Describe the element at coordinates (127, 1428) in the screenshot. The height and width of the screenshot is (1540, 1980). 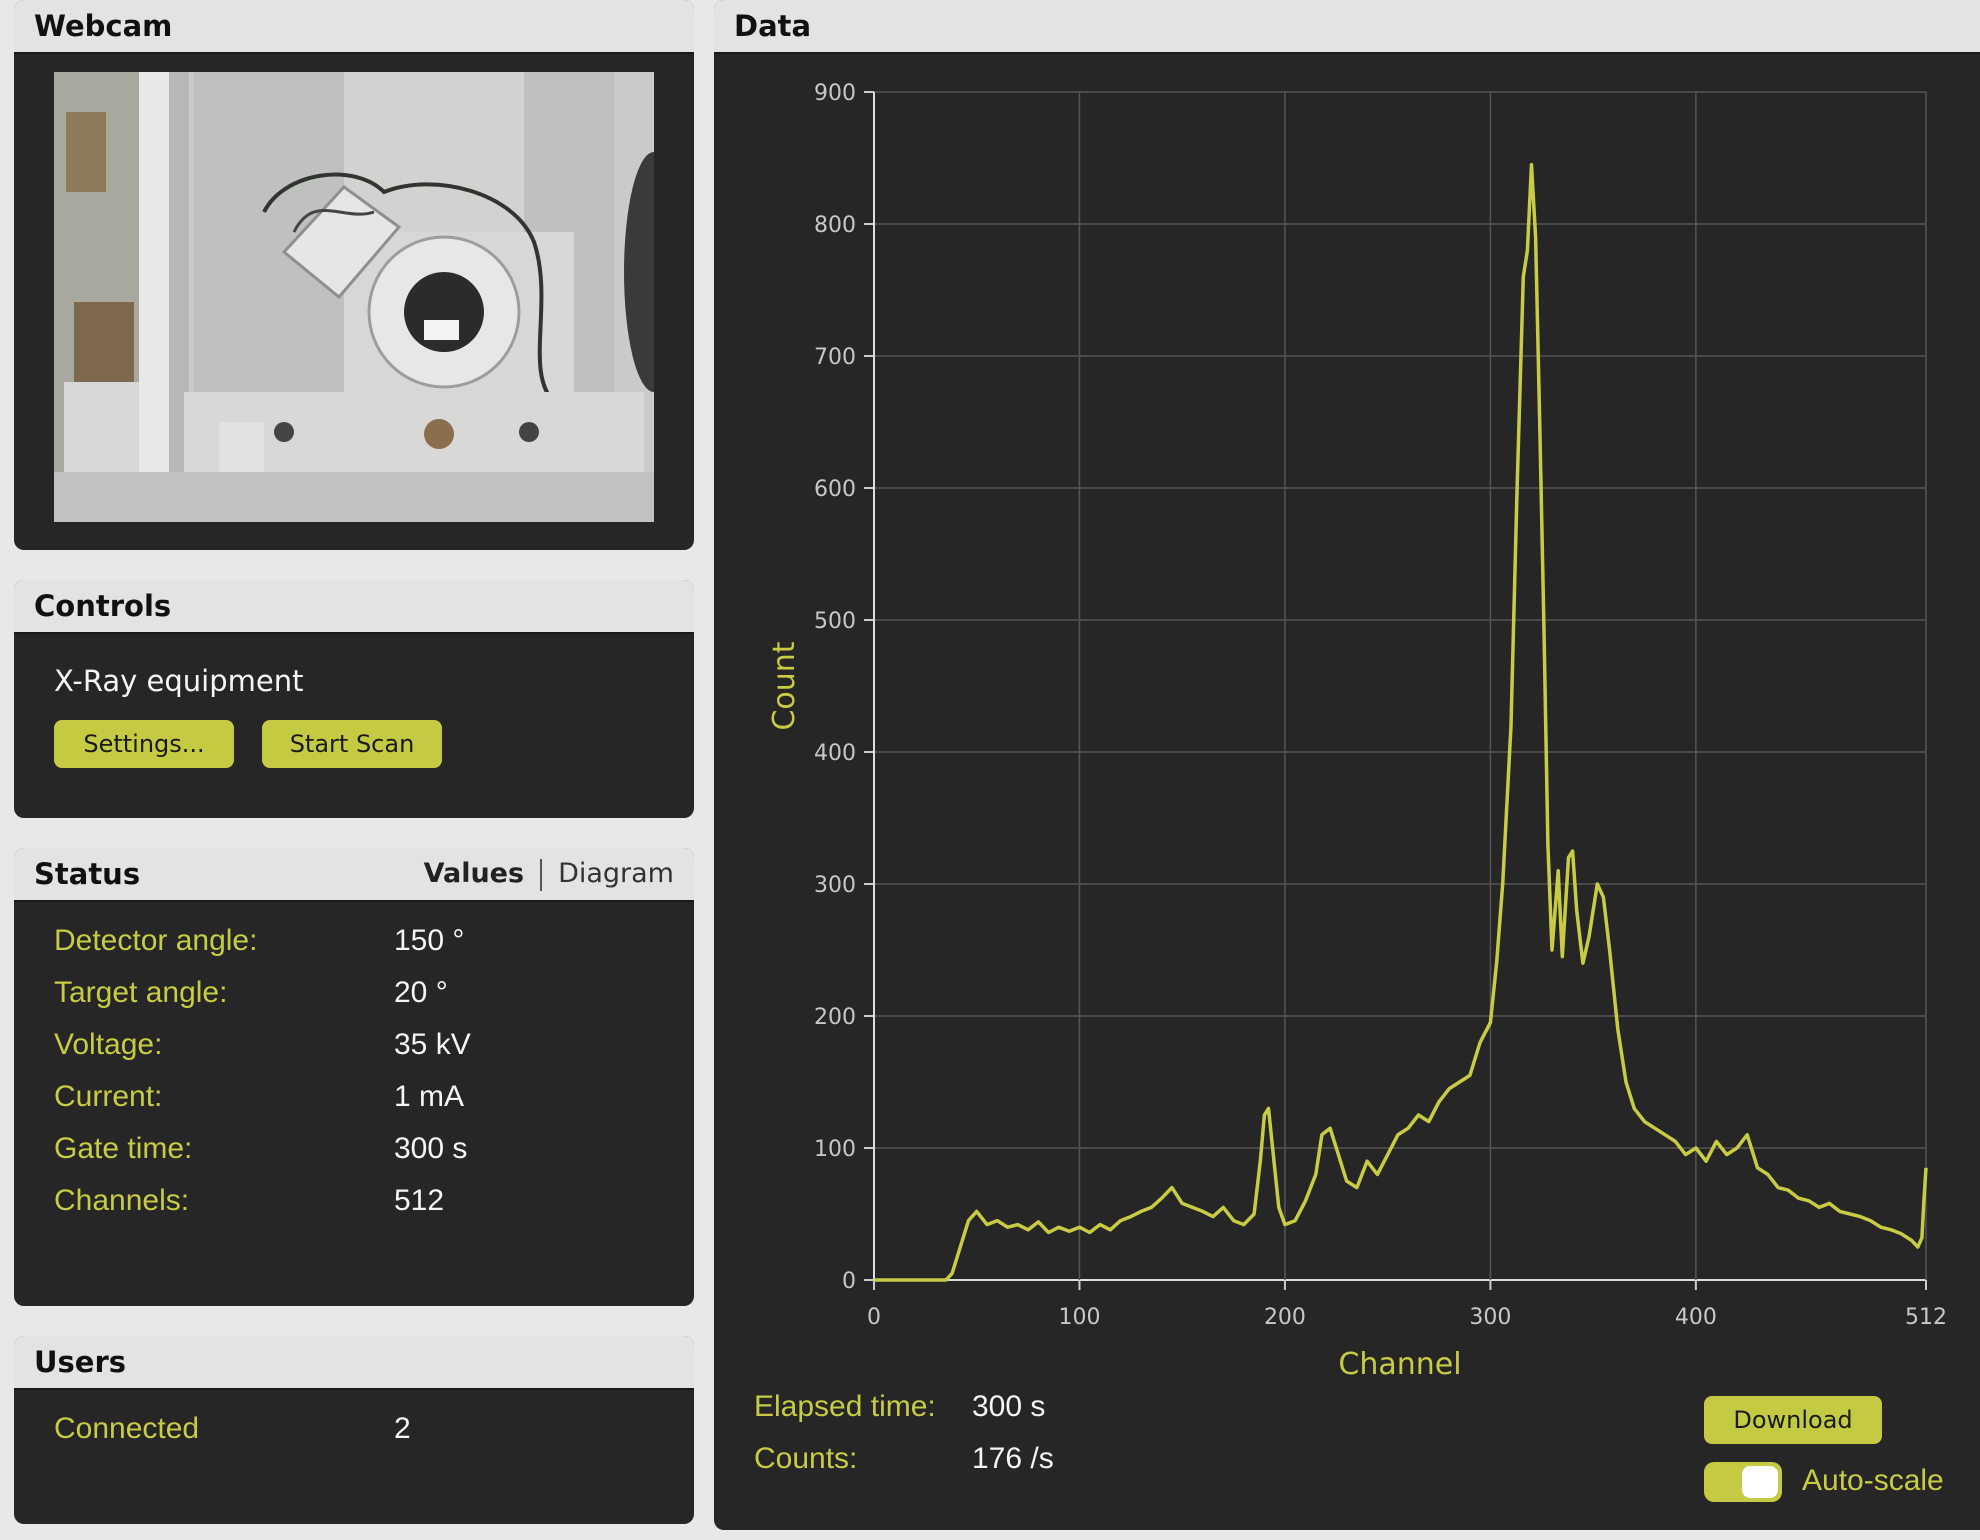
I see `connected-label: Connected` at that location.